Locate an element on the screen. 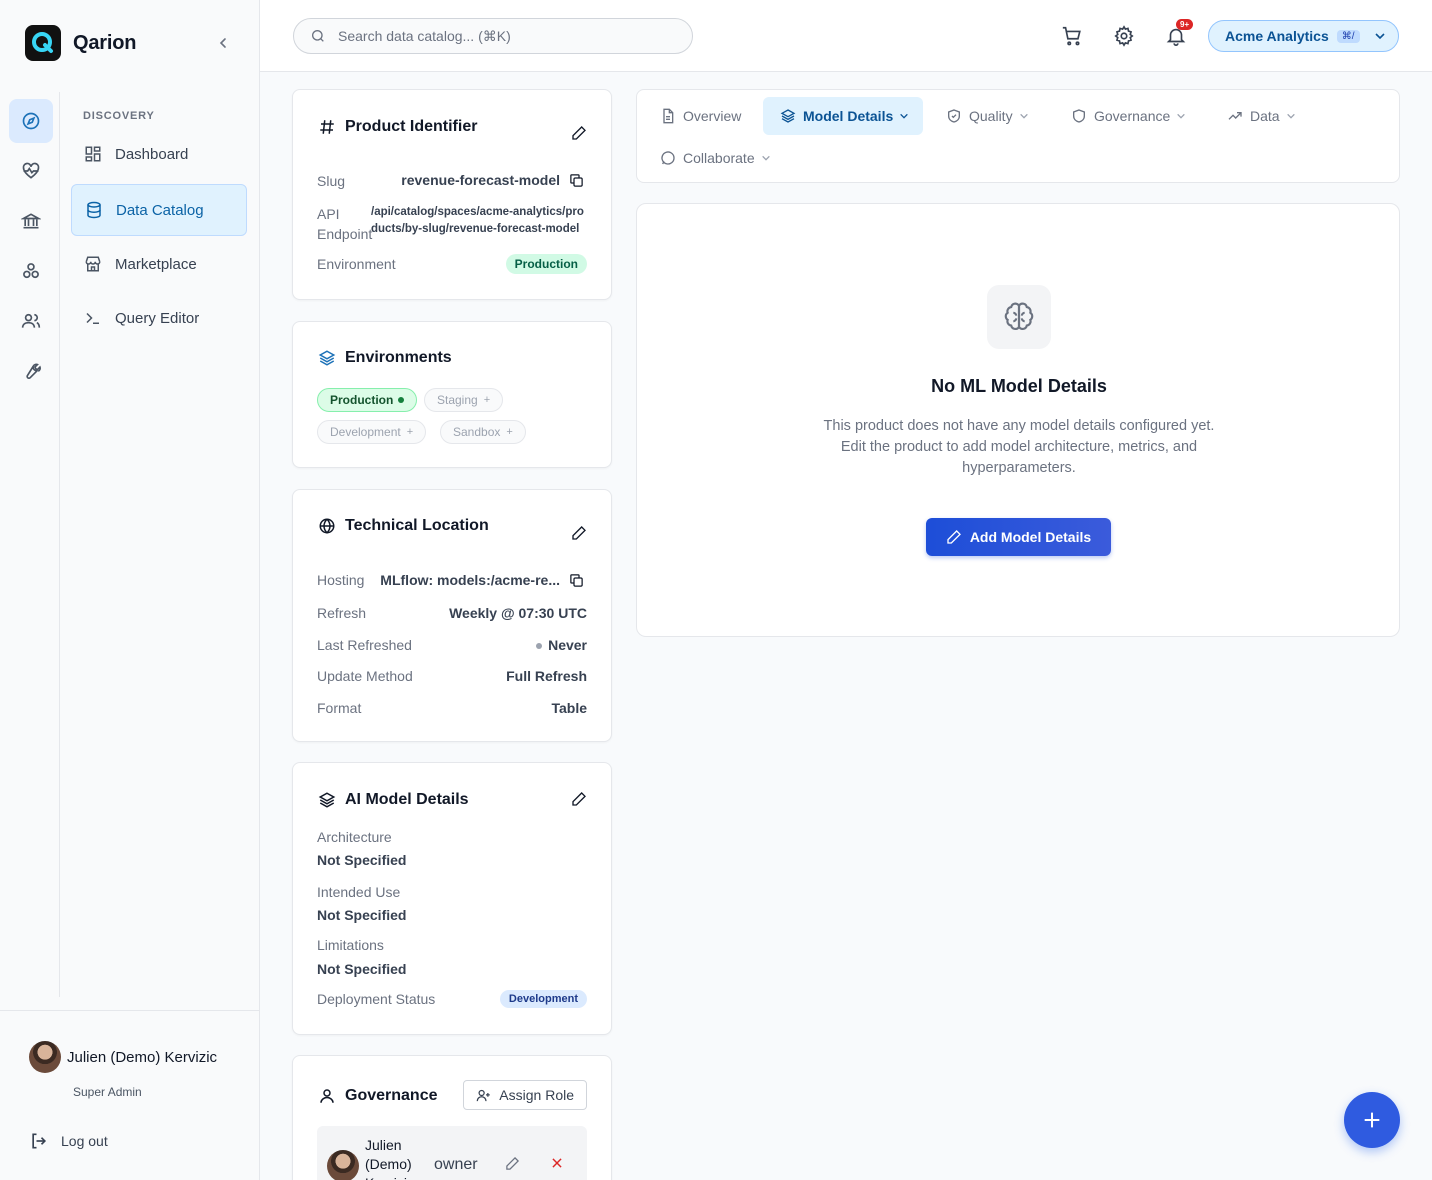  chat-icon is located at coordinates (668, 158).